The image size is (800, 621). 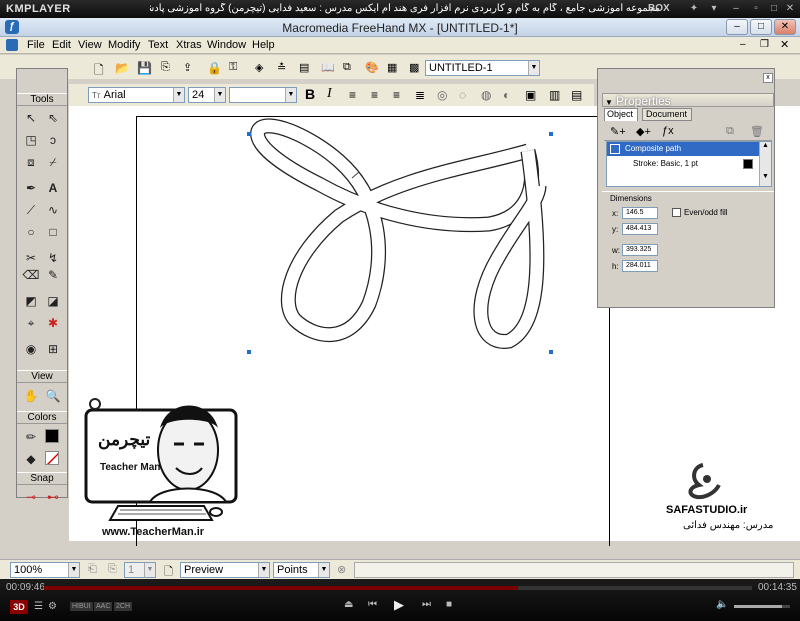 I want to click on close-button: ✕, so click(x=785, y=27).